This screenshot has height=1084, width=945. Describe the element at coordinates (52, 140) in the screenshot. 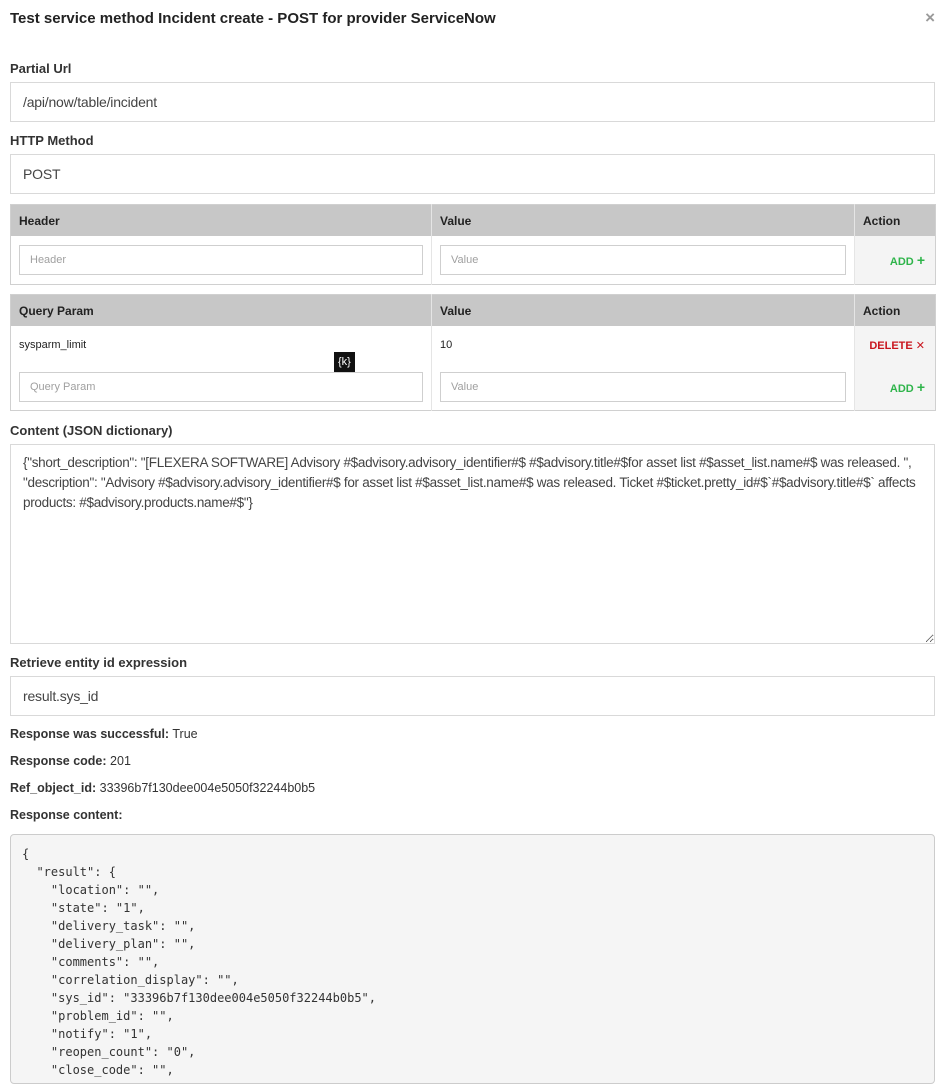

I see `http-method-label: HTTP Method` at that location.